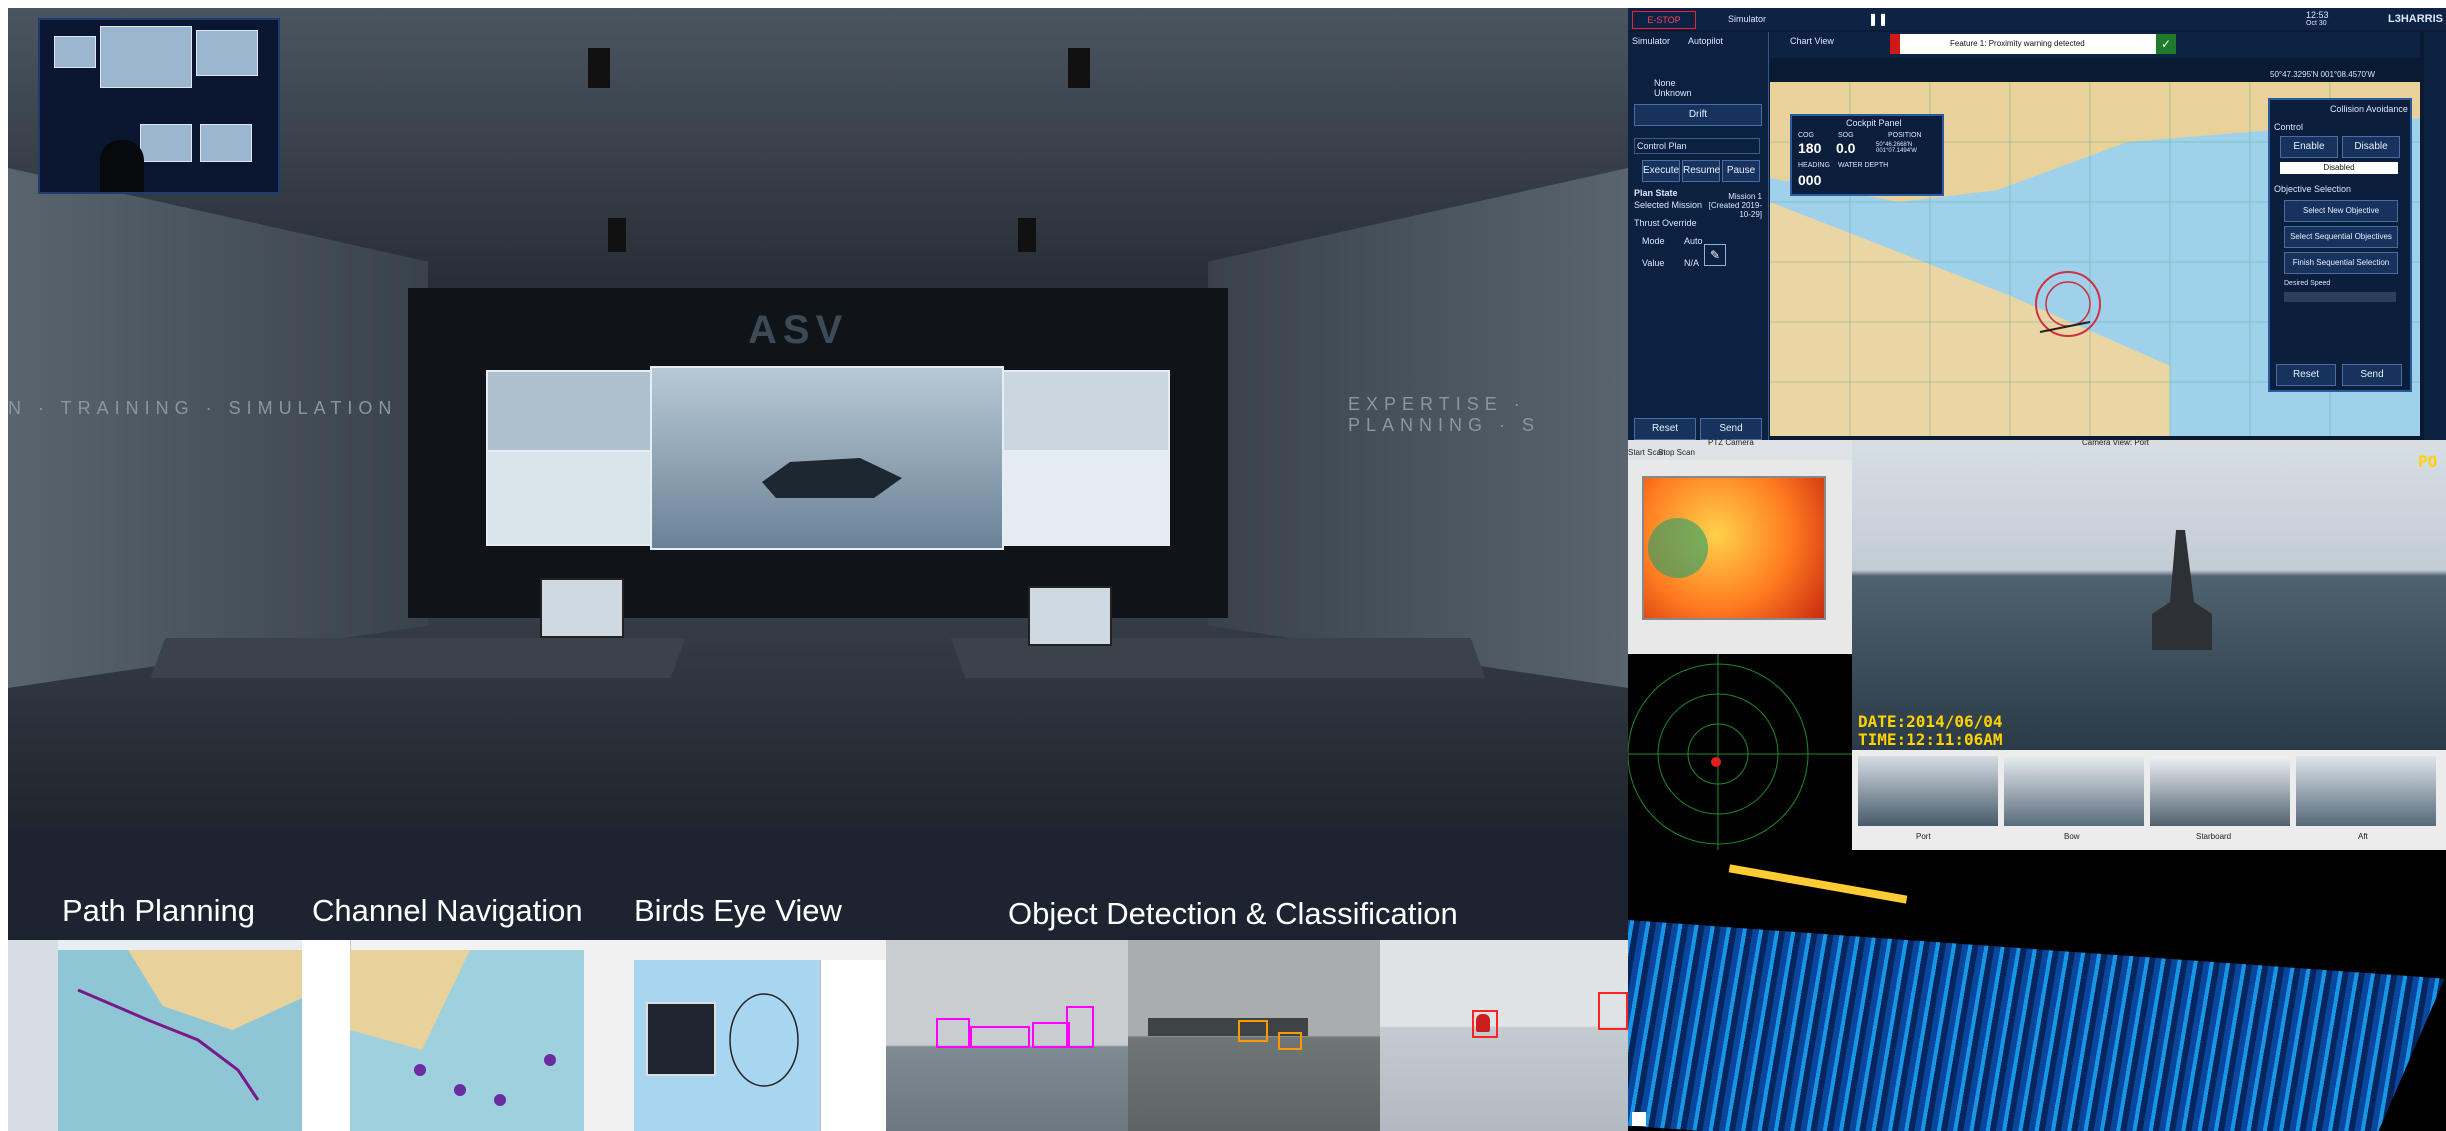 Image resolution: width=2446 pixels, height=1131 pixels. I want to click on thumb-bow-label: Bow, so click(2072, 836).